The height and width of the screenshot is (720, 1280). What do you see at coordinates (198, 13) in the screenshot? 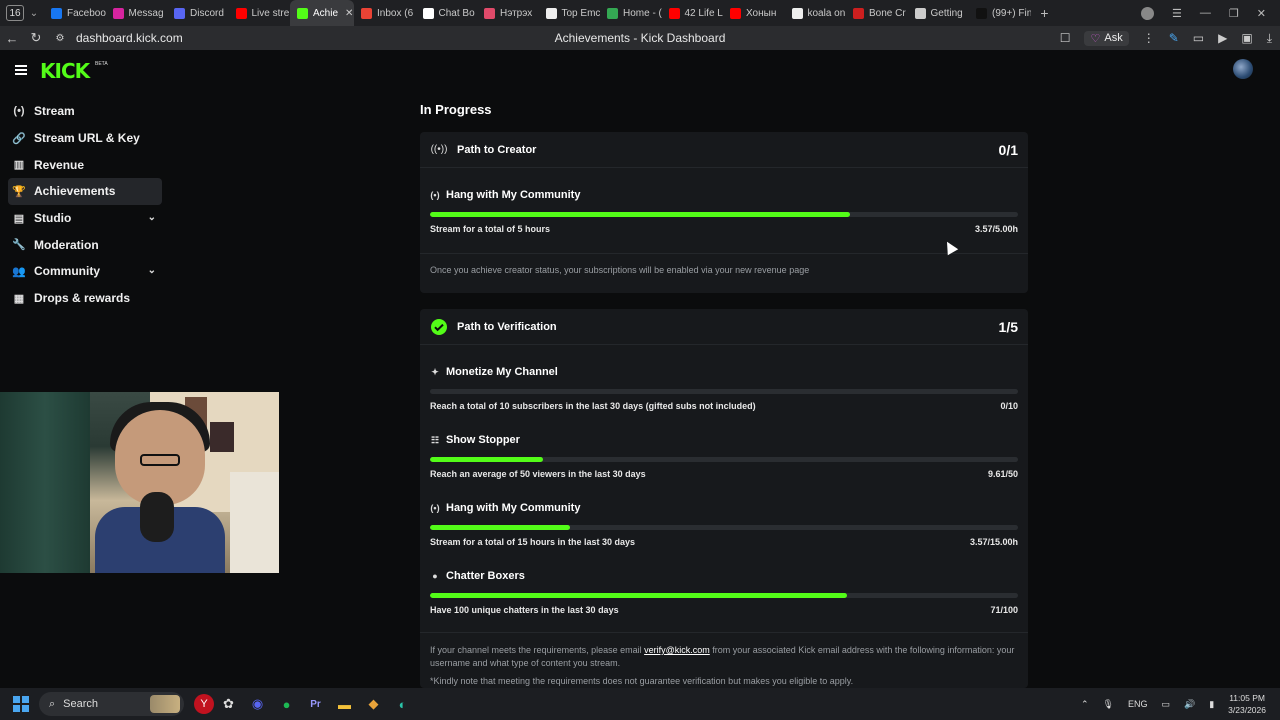
I see `browser-tab: Discord` at bounding box center [198, 13].